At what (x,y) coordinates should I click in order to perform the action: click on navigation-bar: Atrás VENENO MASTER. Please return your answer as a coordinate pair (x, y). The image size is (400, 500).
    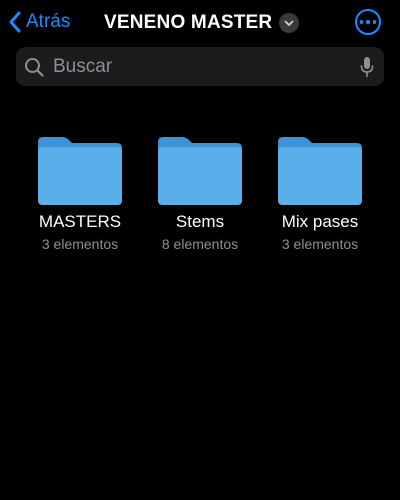
    Looking at the image, I should click on (200, 22).